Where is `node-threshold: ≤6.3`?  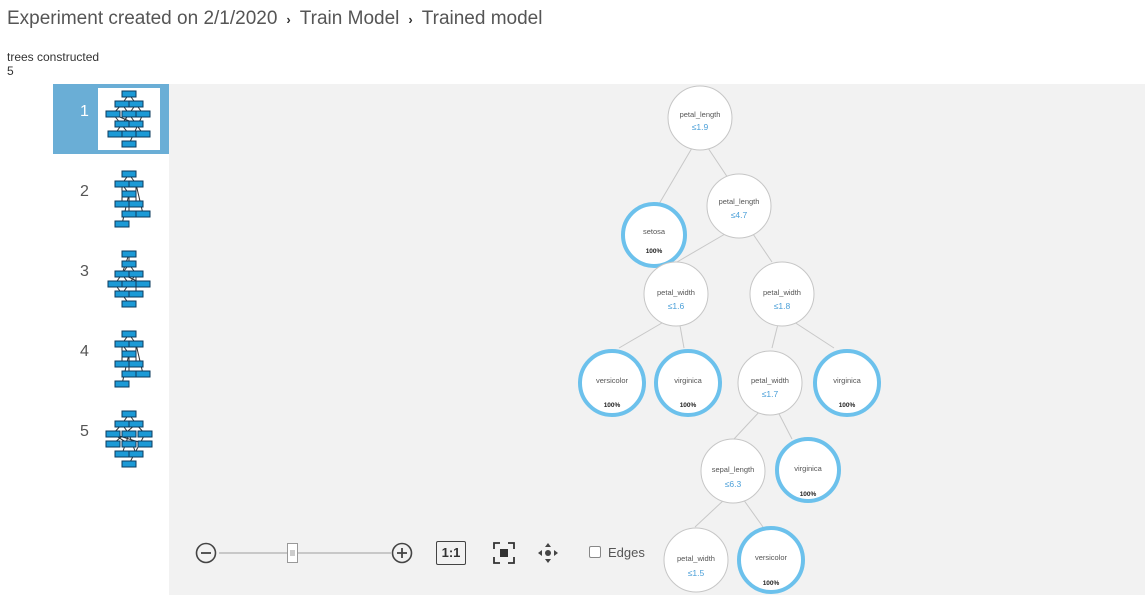 node-threshold: ≤6.3 is located at coordinates (733, 484).